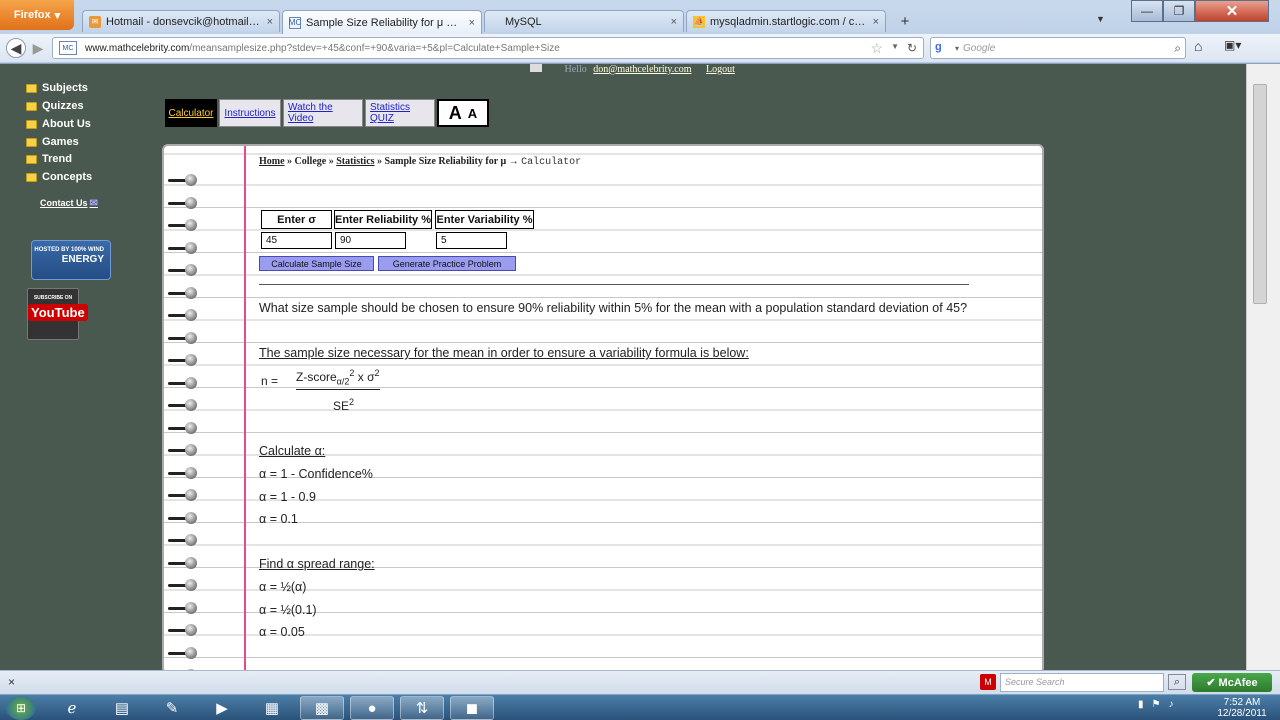  Describe the element at coordinates (1232, 11) in the screenshot. I see `close-window-button: ✕` at that location.